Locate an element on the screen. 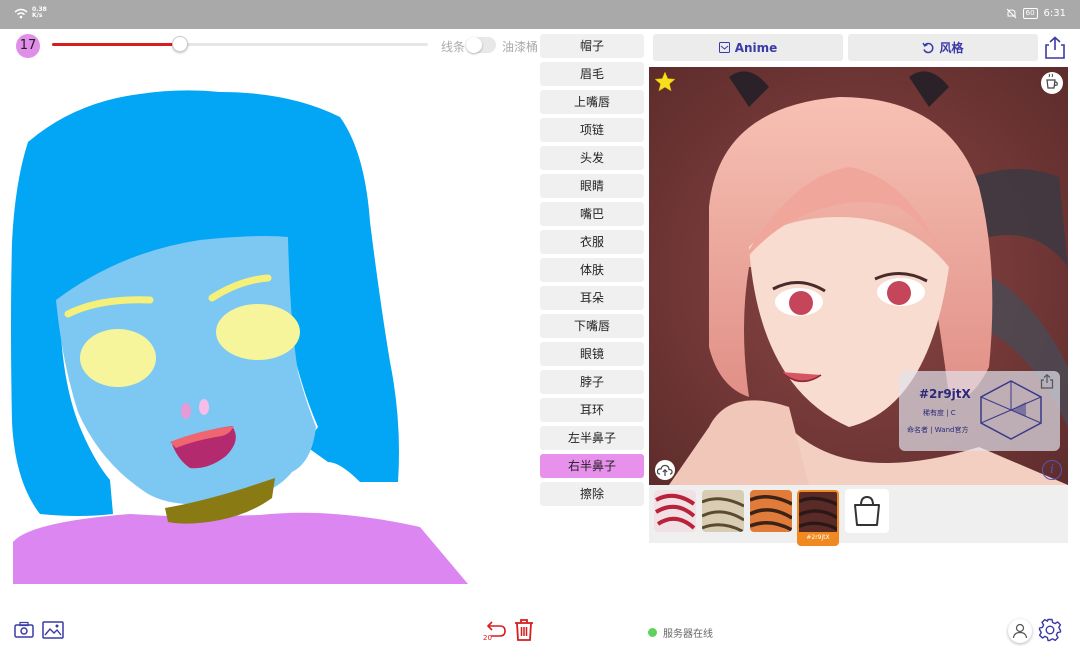 The height and width of the screenshot is (648, 1080). thumbnail-caption: #2r9jtX is located at coordinates (818, 537).